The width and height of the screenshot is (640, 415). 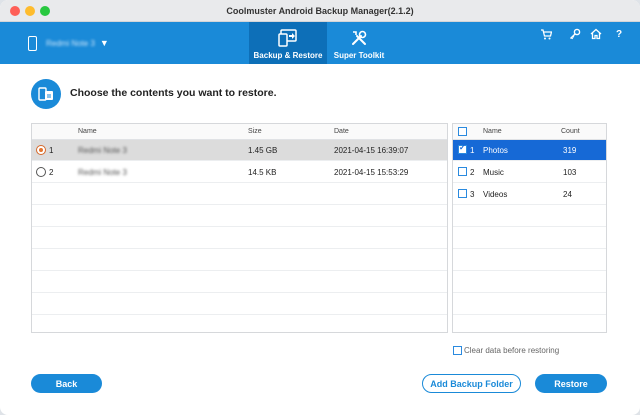 What do you see at coordinates (263, 150) in the screenshot?
I see `backup-size: 1.45 GB` at bounding box center [263, 150].